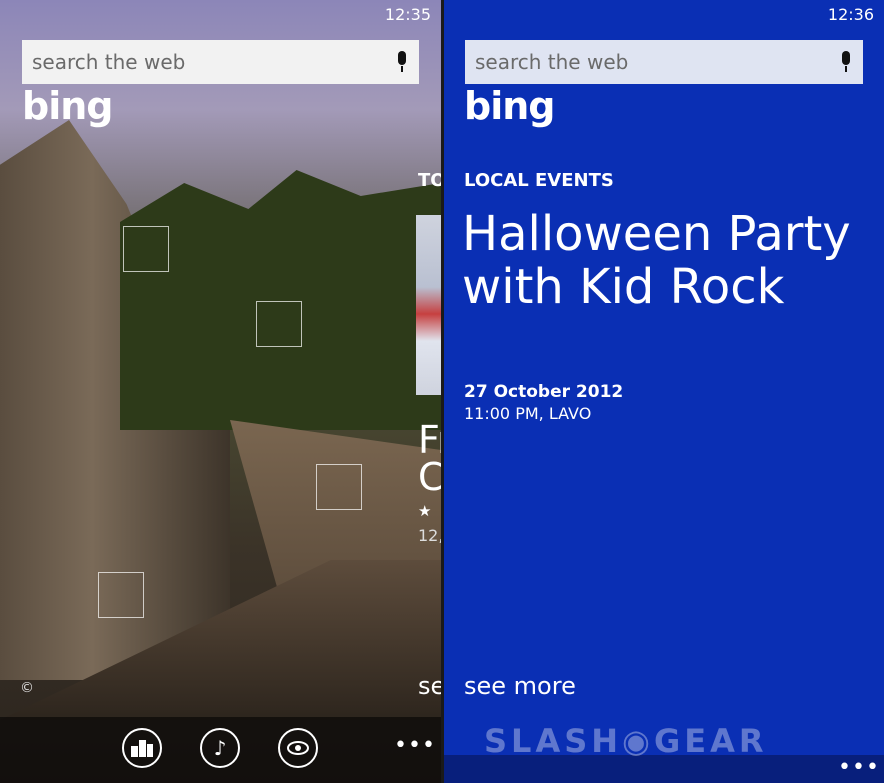 The width and height of the screenshot is (884, 783). Describe the element at coordinates (429, 180) in the screenshot. I see `peek-heading: TO` at that location.